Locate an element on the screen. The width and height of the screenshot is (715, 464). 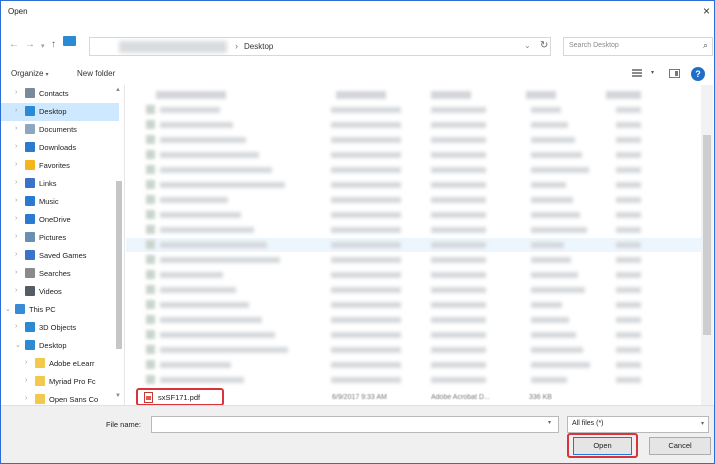
organize-button: Organize ▾ is located at coordinates (29, 73).